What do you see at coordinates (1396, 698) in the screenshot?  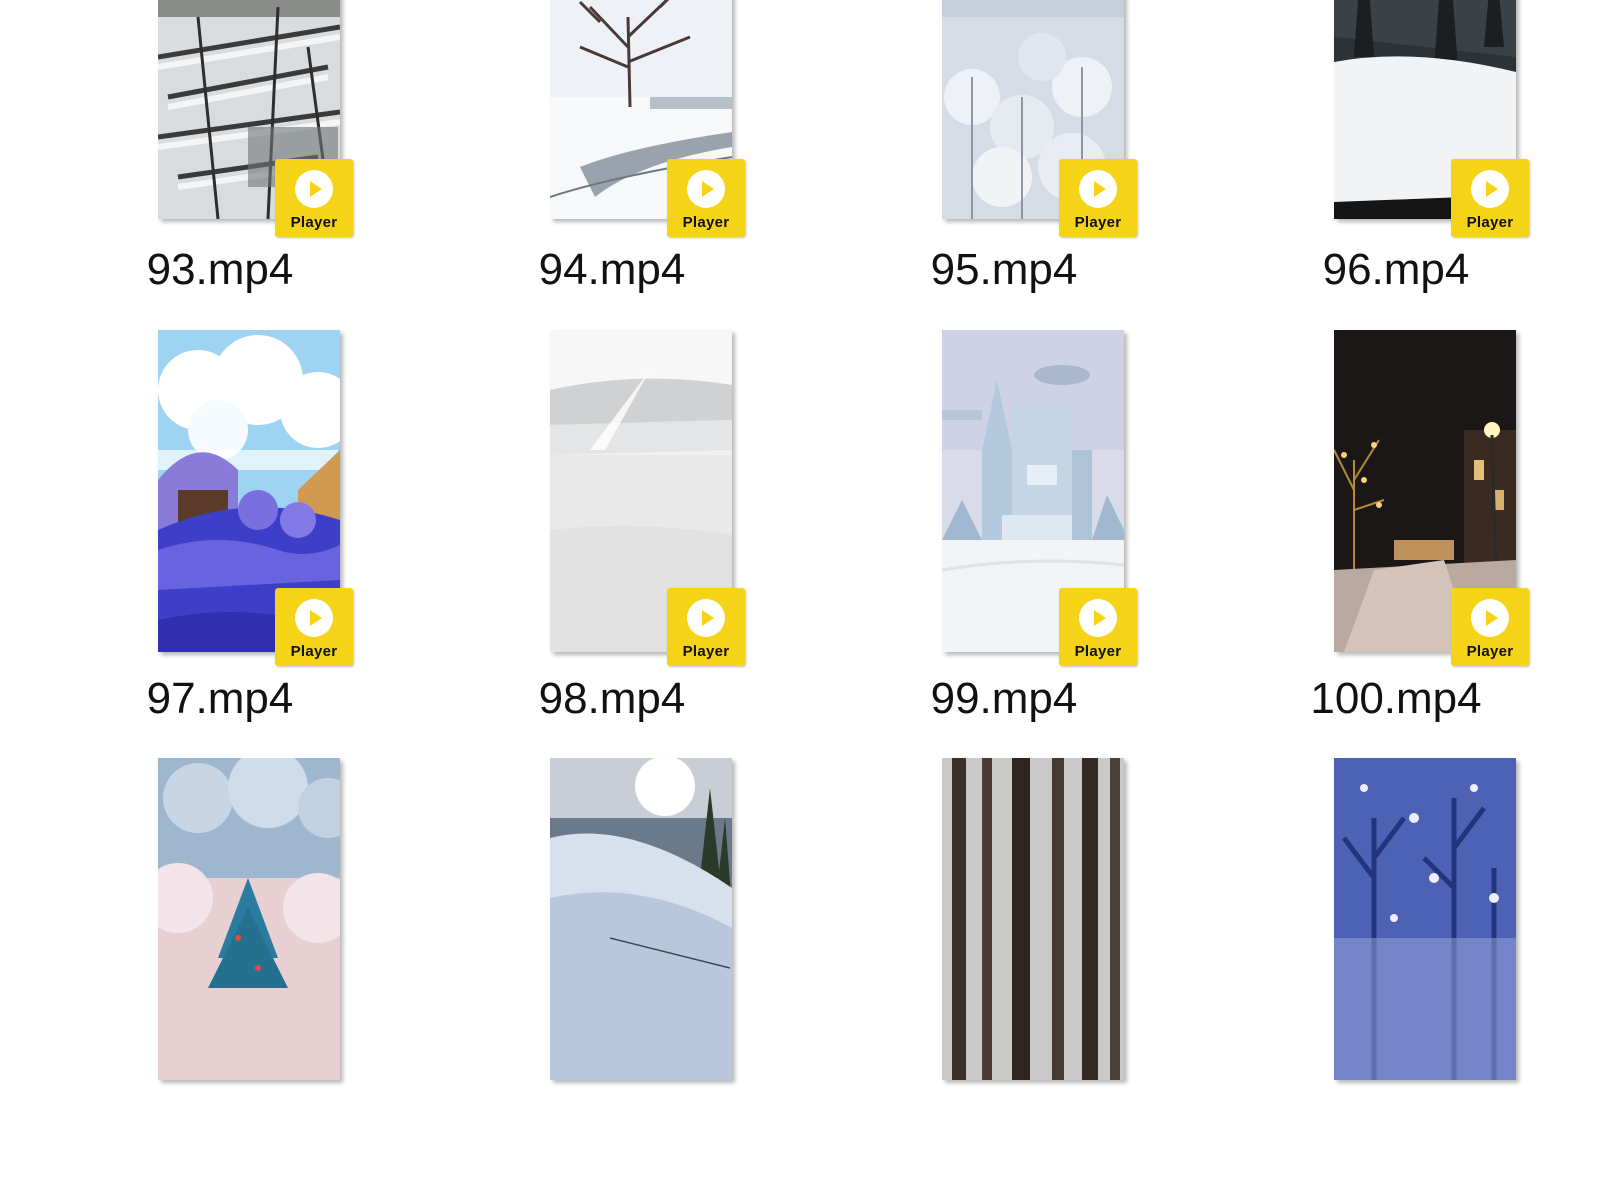 I see `file-name: 100.mp4` at bounding box center [1396, 698].